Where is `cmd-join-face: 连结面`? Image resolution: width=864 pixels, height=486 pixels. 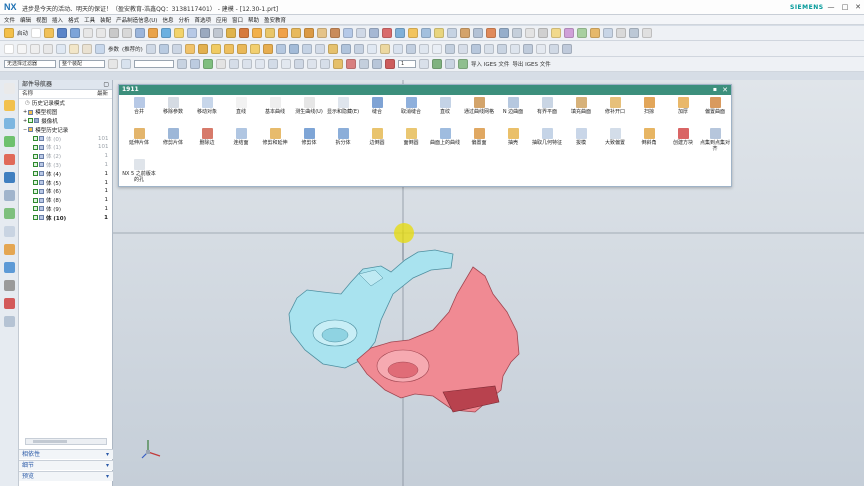
cmd-join-face: 连结面 is located at coordinates (241, 137).